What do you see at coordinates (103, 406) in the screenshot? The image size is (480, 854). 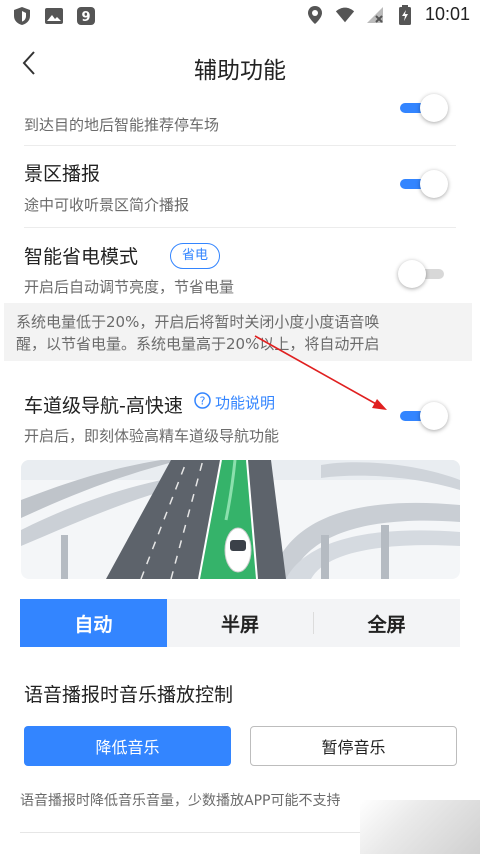 I see `lane-nav-title: 车道级导航-高快速` at bounding box center [103, 406].